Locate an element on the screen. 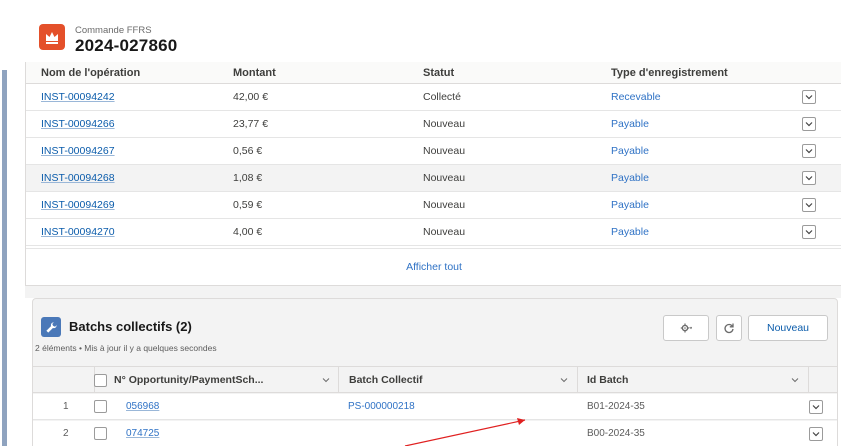 The height and width of the screenshot is (446, 841). table-row: INST-00094242 42,00 € Collecté Recevable is located at coordinates (433, 97).